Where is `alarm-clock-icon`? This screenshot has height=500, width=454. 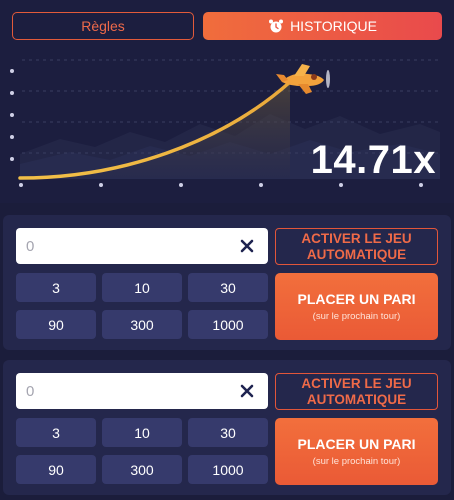
alarm-clock-icon is located at coordinates (276, 26).